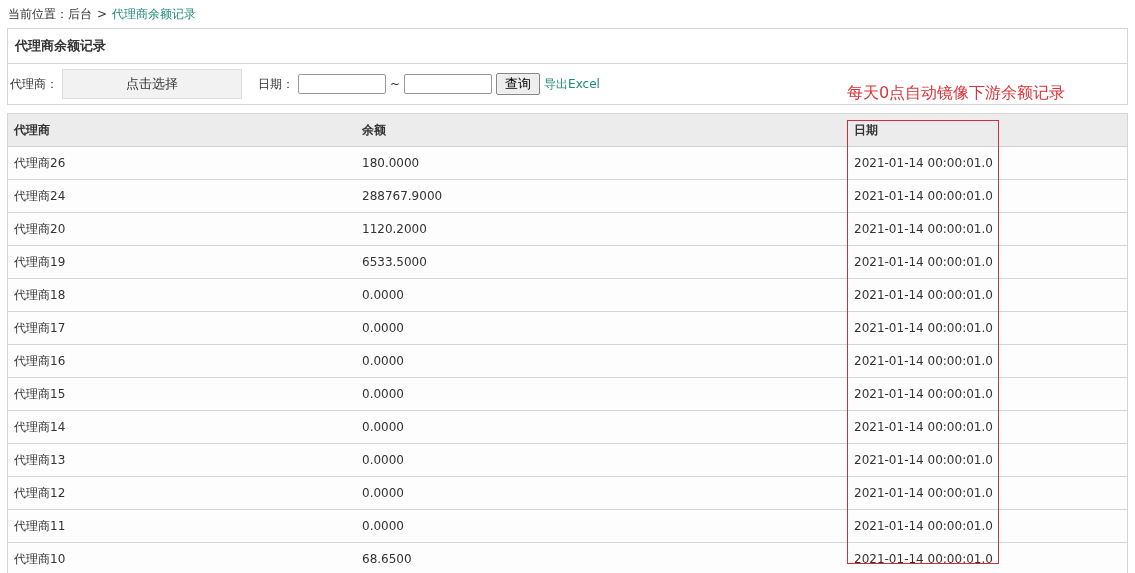 The width and height of the screenshot is (1135, 573). Describe the element at coordinates (602, 130) in the screenshot. I see `column-header: 余额` at that location.